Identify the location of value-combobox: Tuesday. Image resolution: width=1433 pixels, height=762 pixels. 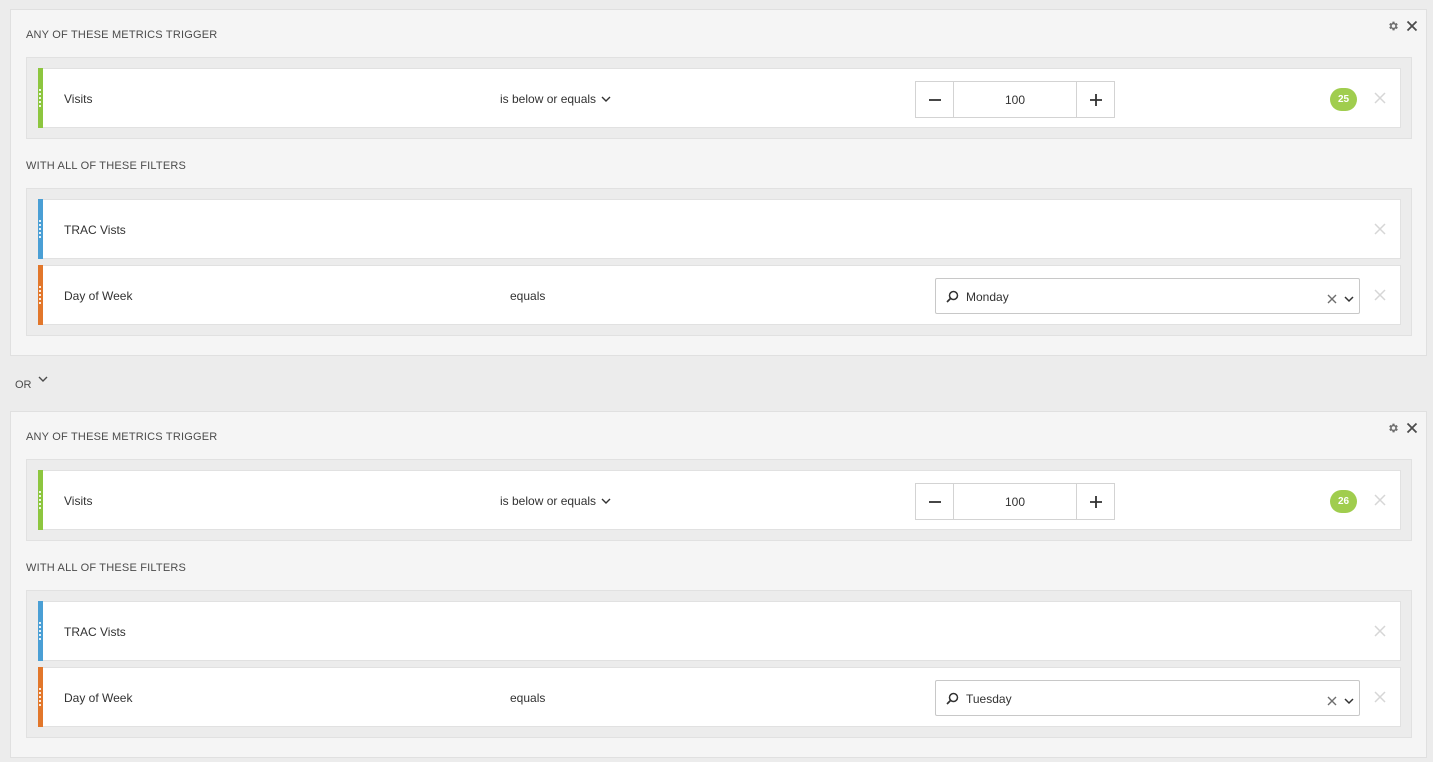
(1147, 698).